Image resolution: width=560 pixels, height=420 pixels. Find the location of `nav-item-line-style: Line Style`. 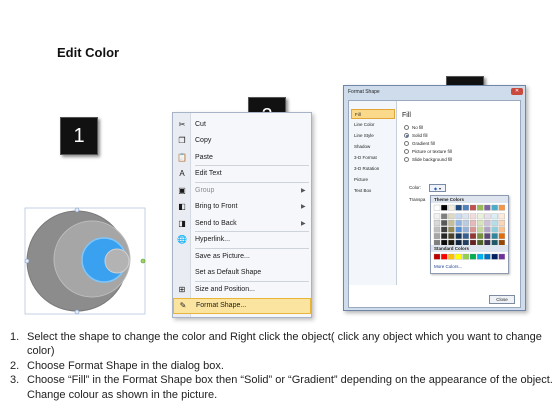

nav-item-line-style: Line Style is located at coordinates (373, 136).